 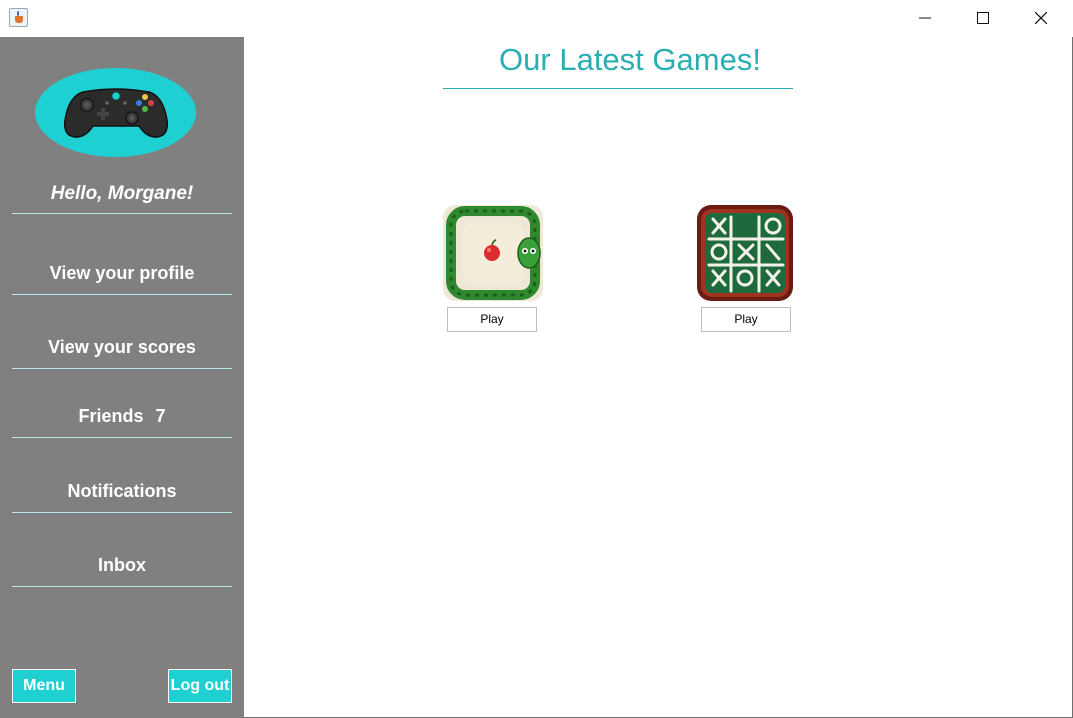 I want to click on maximize-button, so click(x=983, y=18).